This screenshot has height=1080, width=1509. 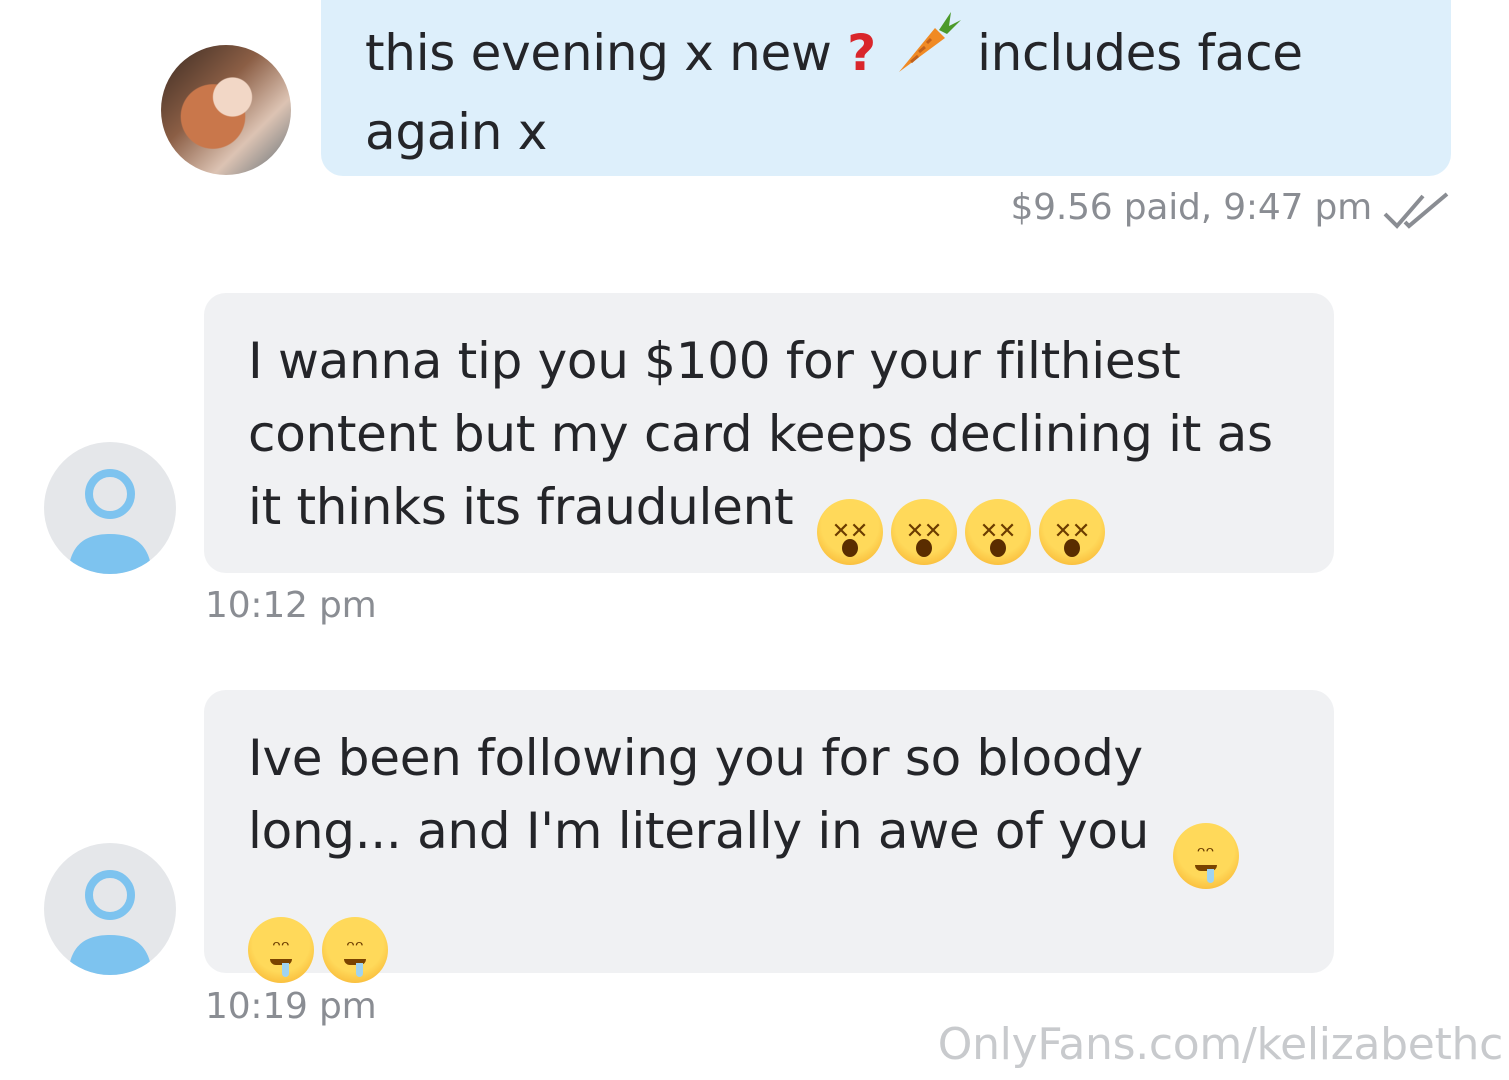 I want to click on message-line: ᵔᵔ ᵔᵔ, so click(x=739, y=936).